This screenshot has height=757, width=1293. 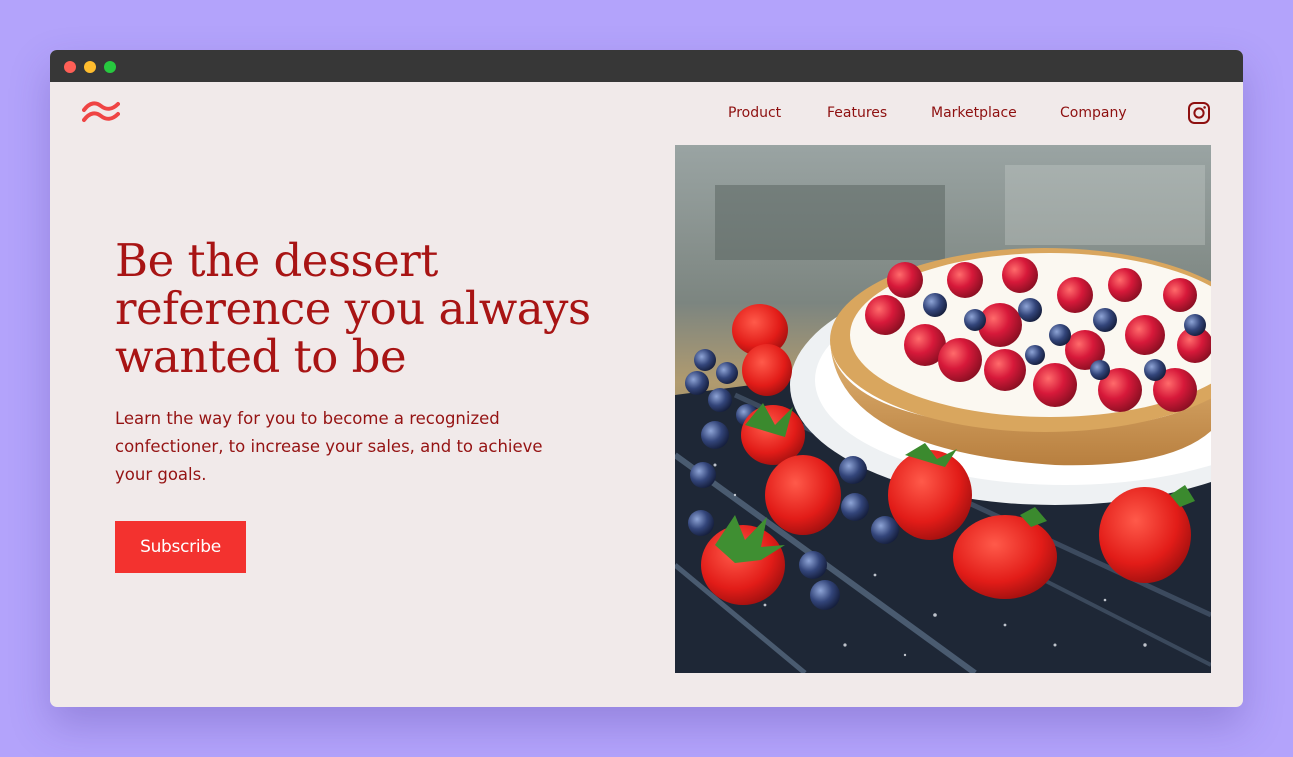 What do you see at coordinates (857, 113) in the screenshot?
I see `nav-link-features: Features` at bounding box center [857, 113].